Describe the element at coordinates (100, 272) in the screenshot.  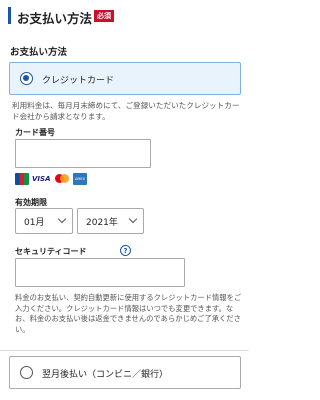
I see `security-code-input` at that location.